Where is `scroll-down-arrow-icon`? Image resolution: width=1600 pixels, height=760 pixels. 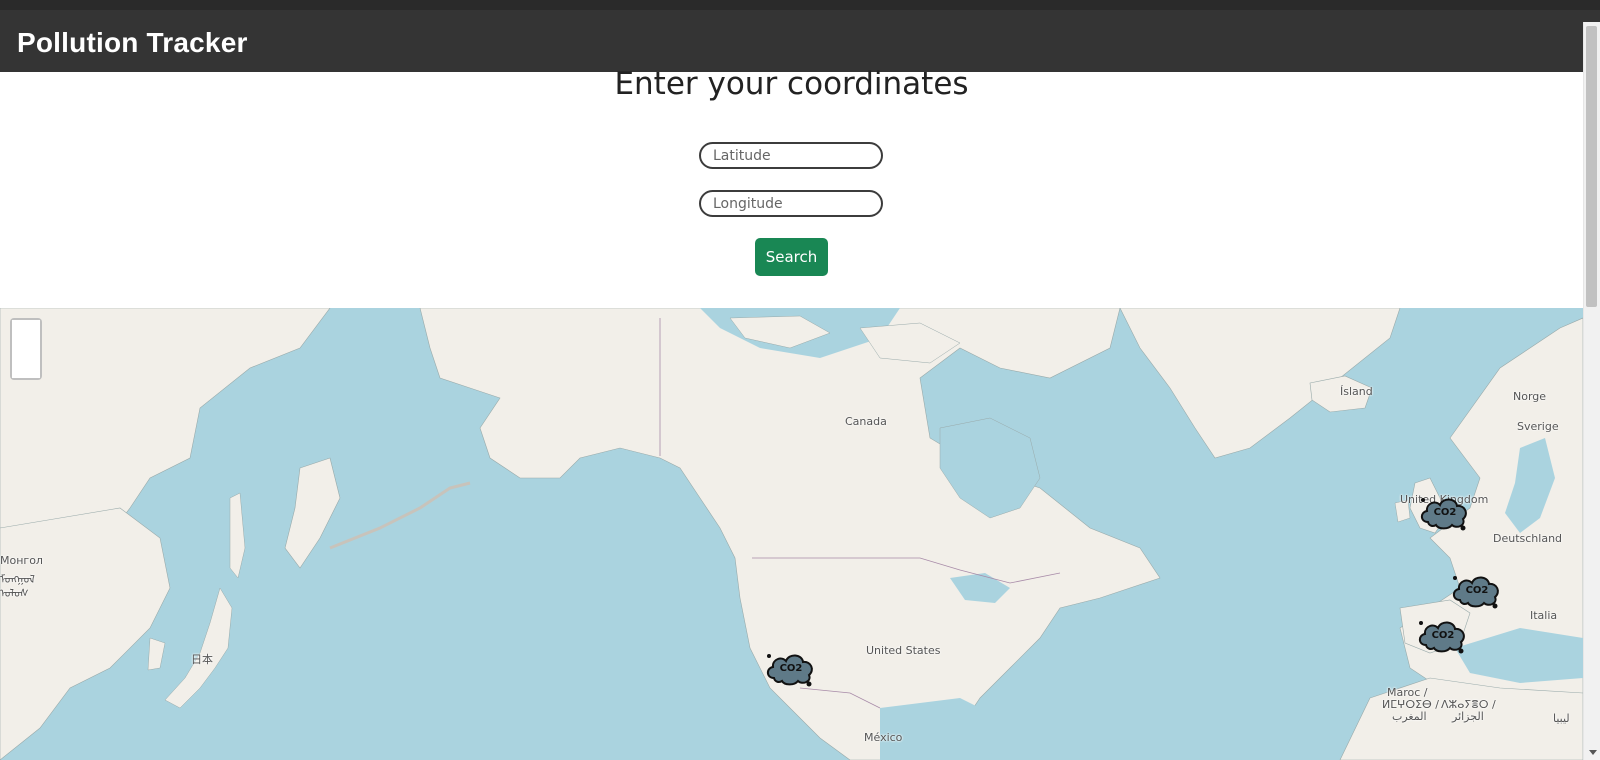 scroll-down-arrow-icon is located at coordinates (1593, 752).